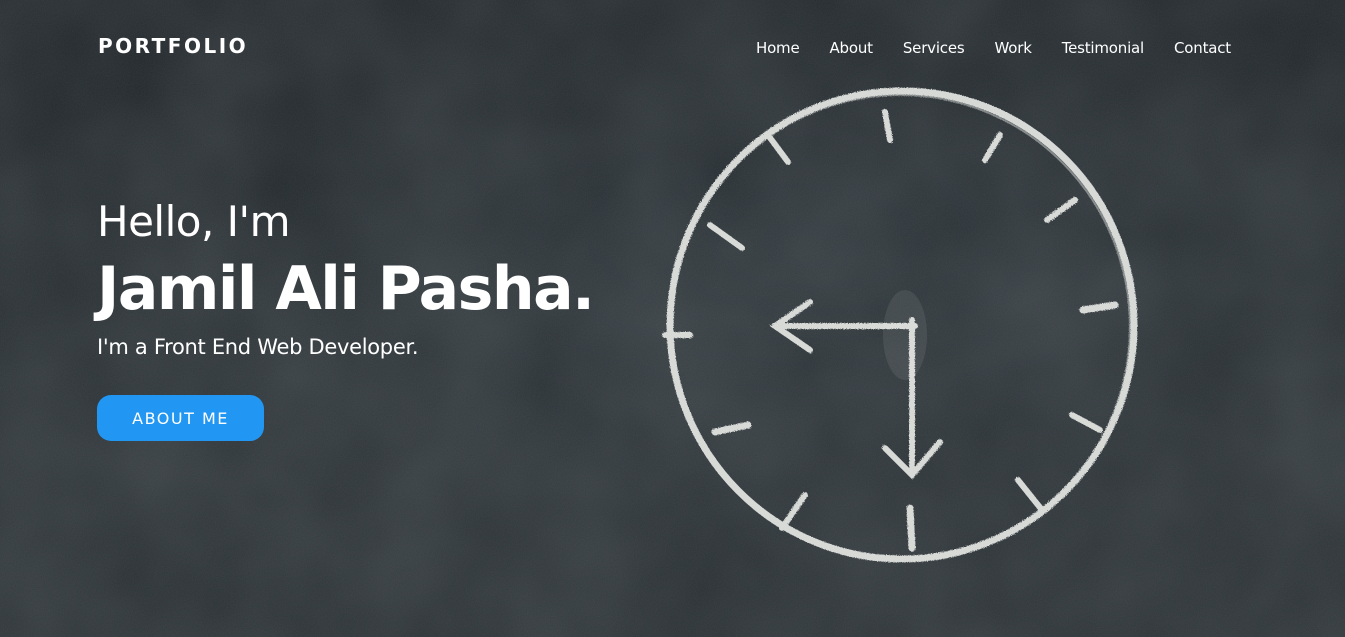 The image size is (1345, 637). I want to click on nav-link-home: Home, so click(778, 48).